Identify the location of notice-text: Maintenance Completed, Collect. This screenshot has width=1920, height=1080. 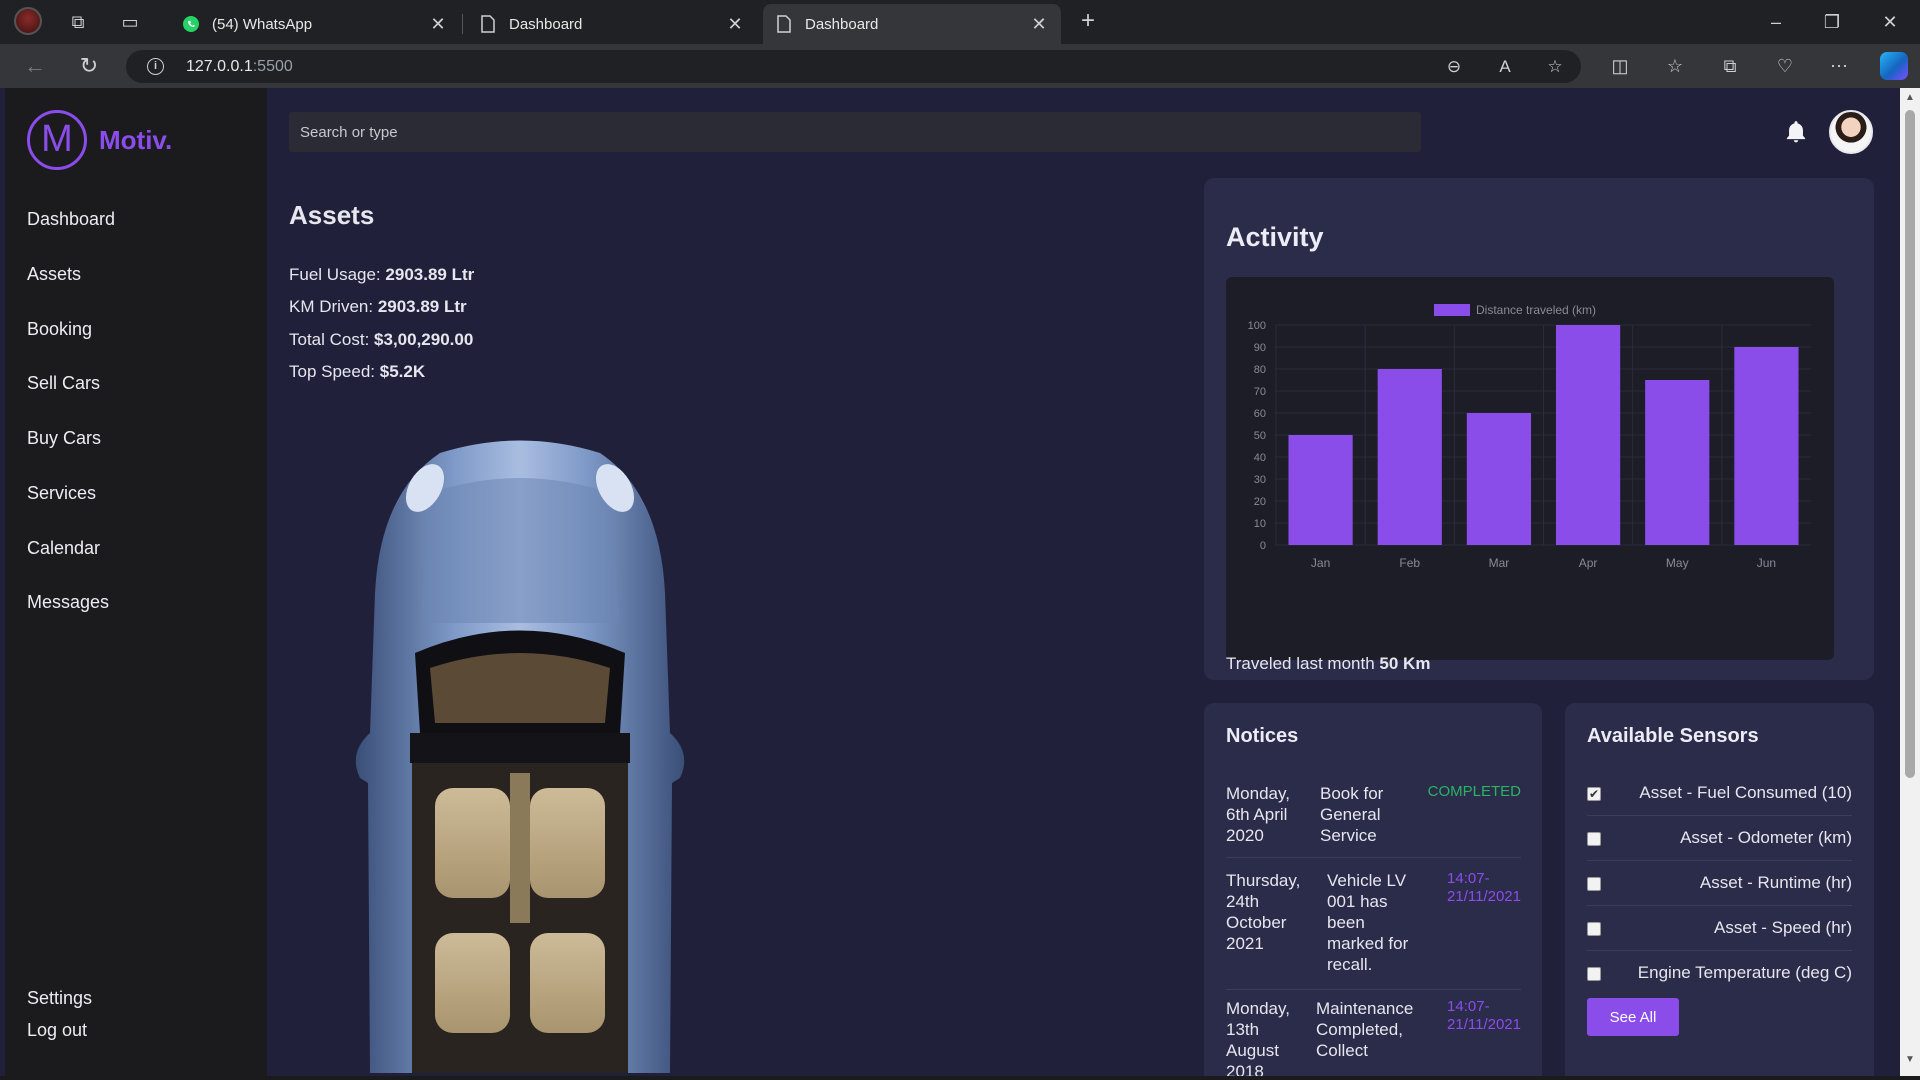
(1365, 1029).